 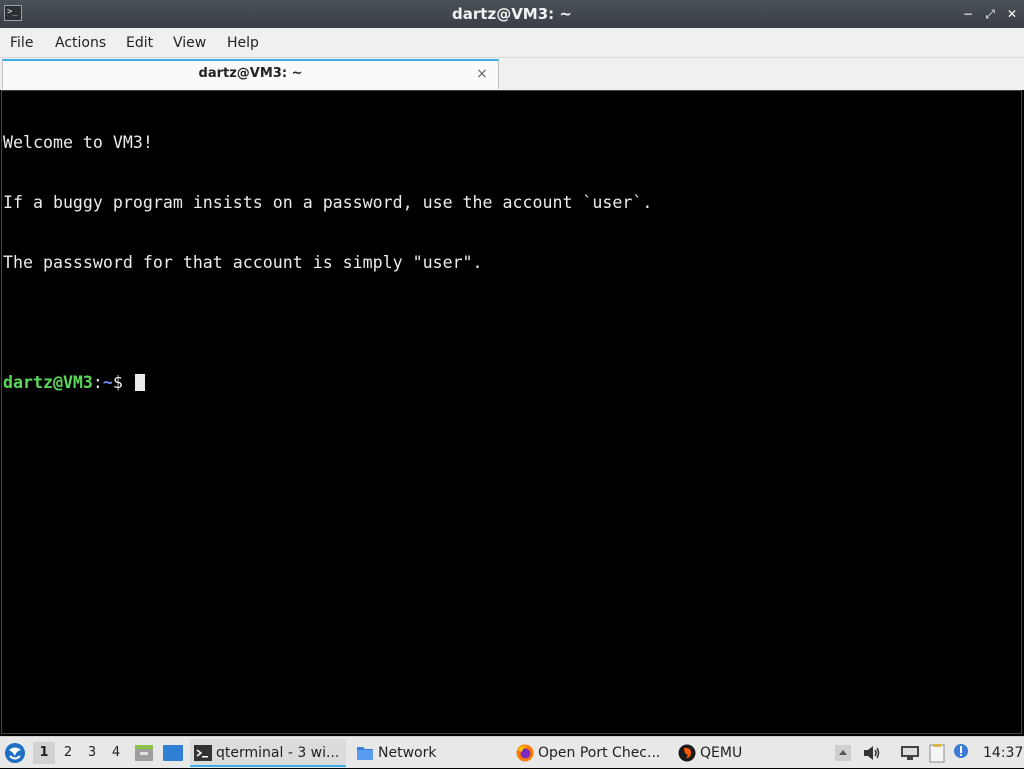 I want to click on prompt-path: ~, so click(x=107, y=382).